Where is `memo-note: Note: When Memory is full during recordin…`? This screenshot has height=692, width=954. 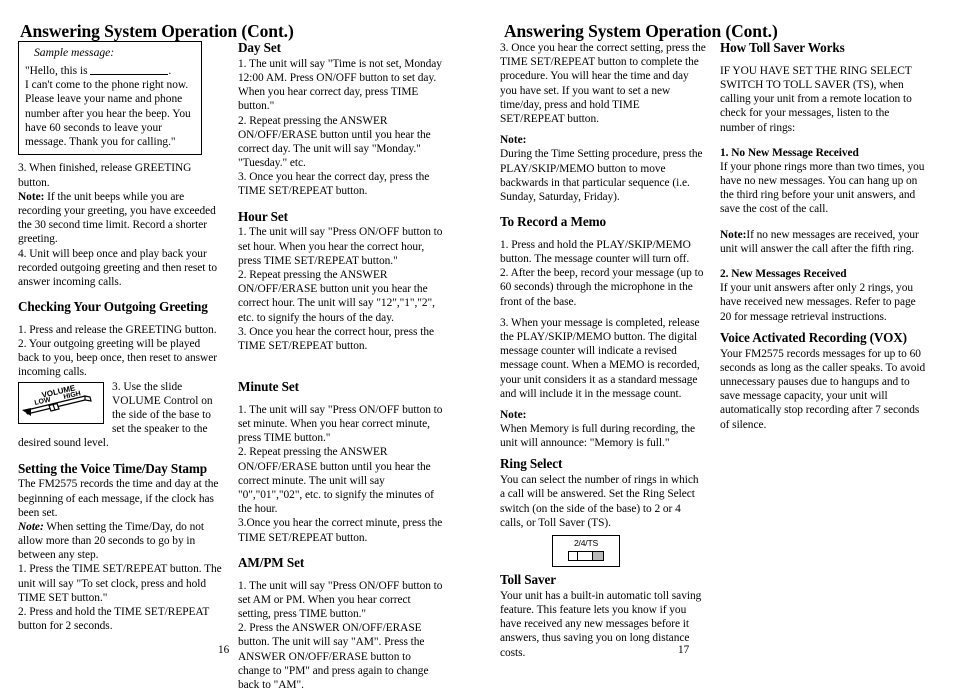 memo-note: Note: When Memory is full during recordin… is located at coordinates (603, 429).